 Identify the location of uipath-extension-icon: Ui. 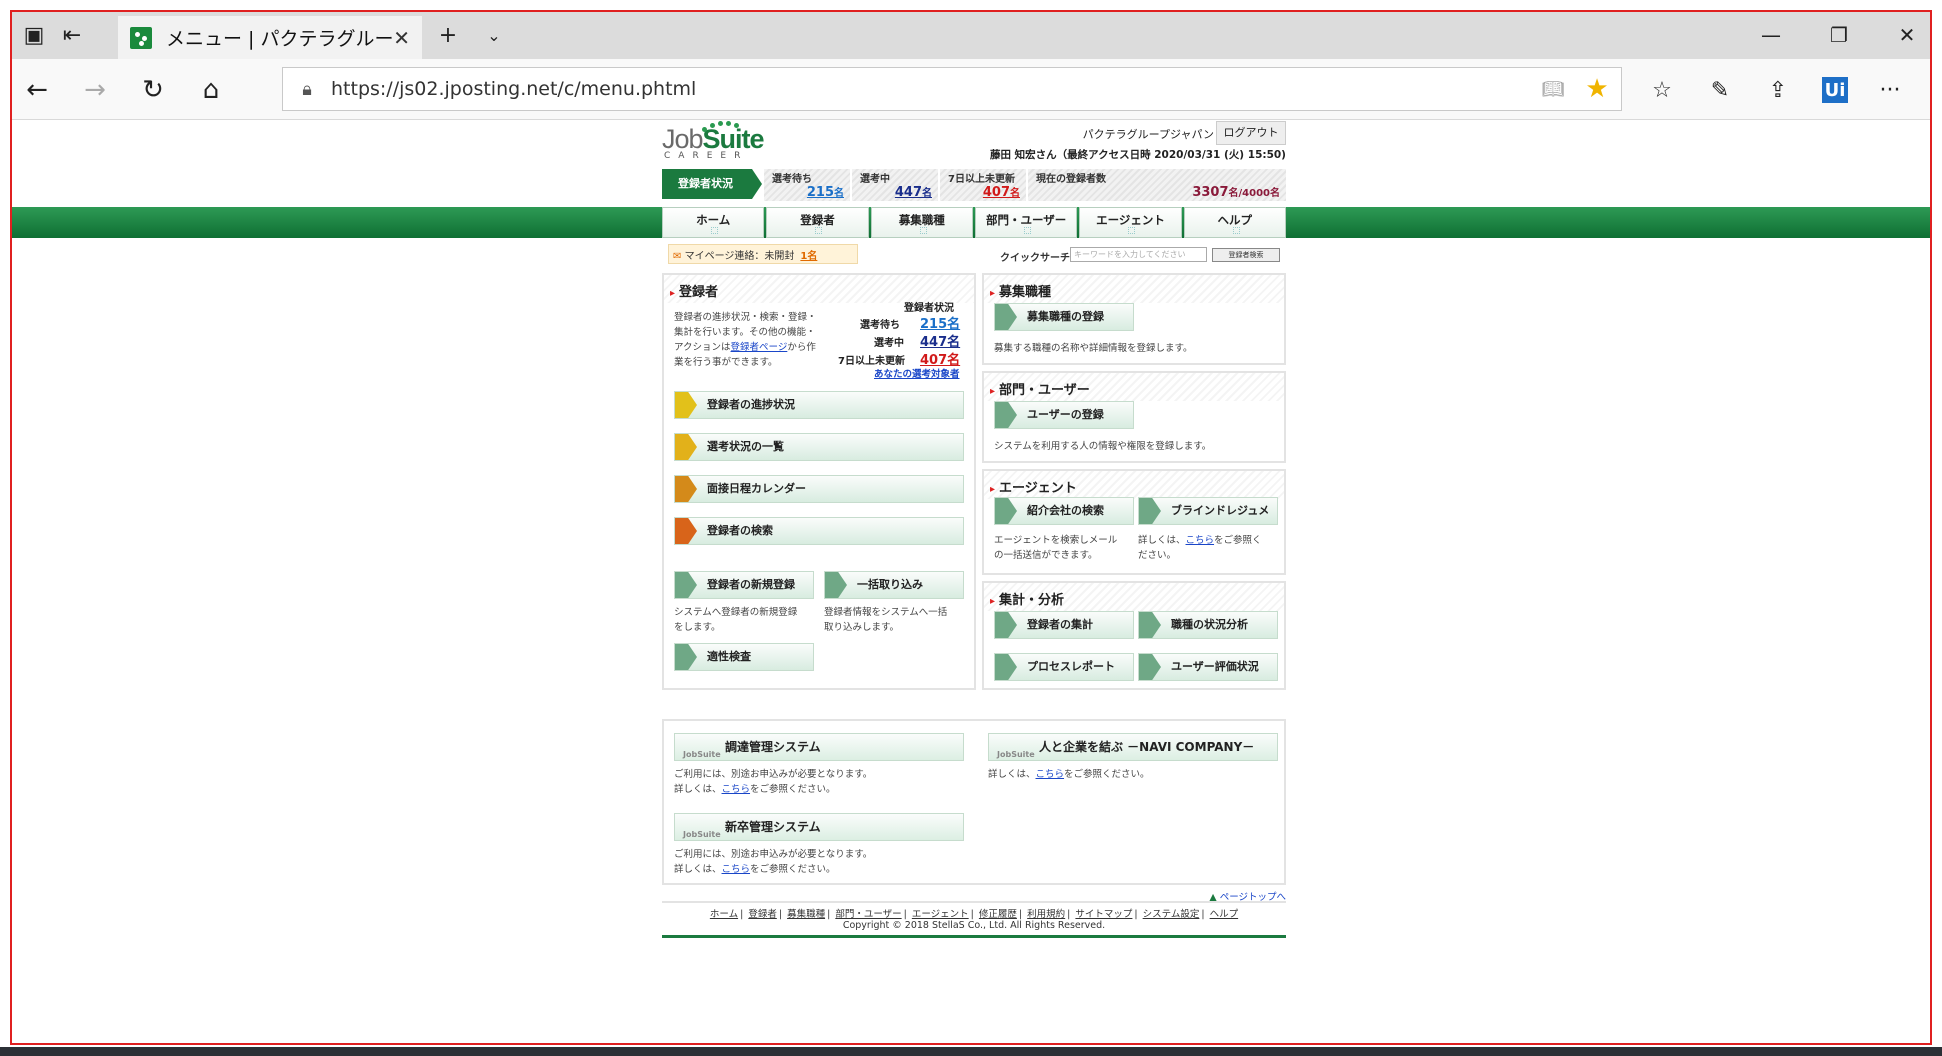
(1835, 90).